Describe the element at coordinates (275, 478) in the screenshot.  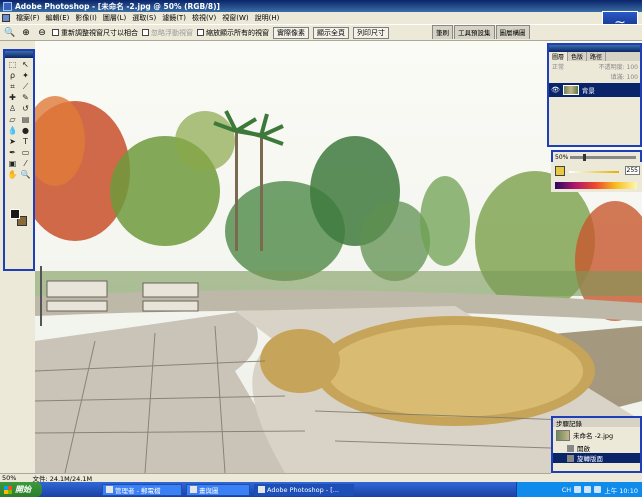
I see `status-bar: 50% 文件: 24.1M/24.1M` at that location.